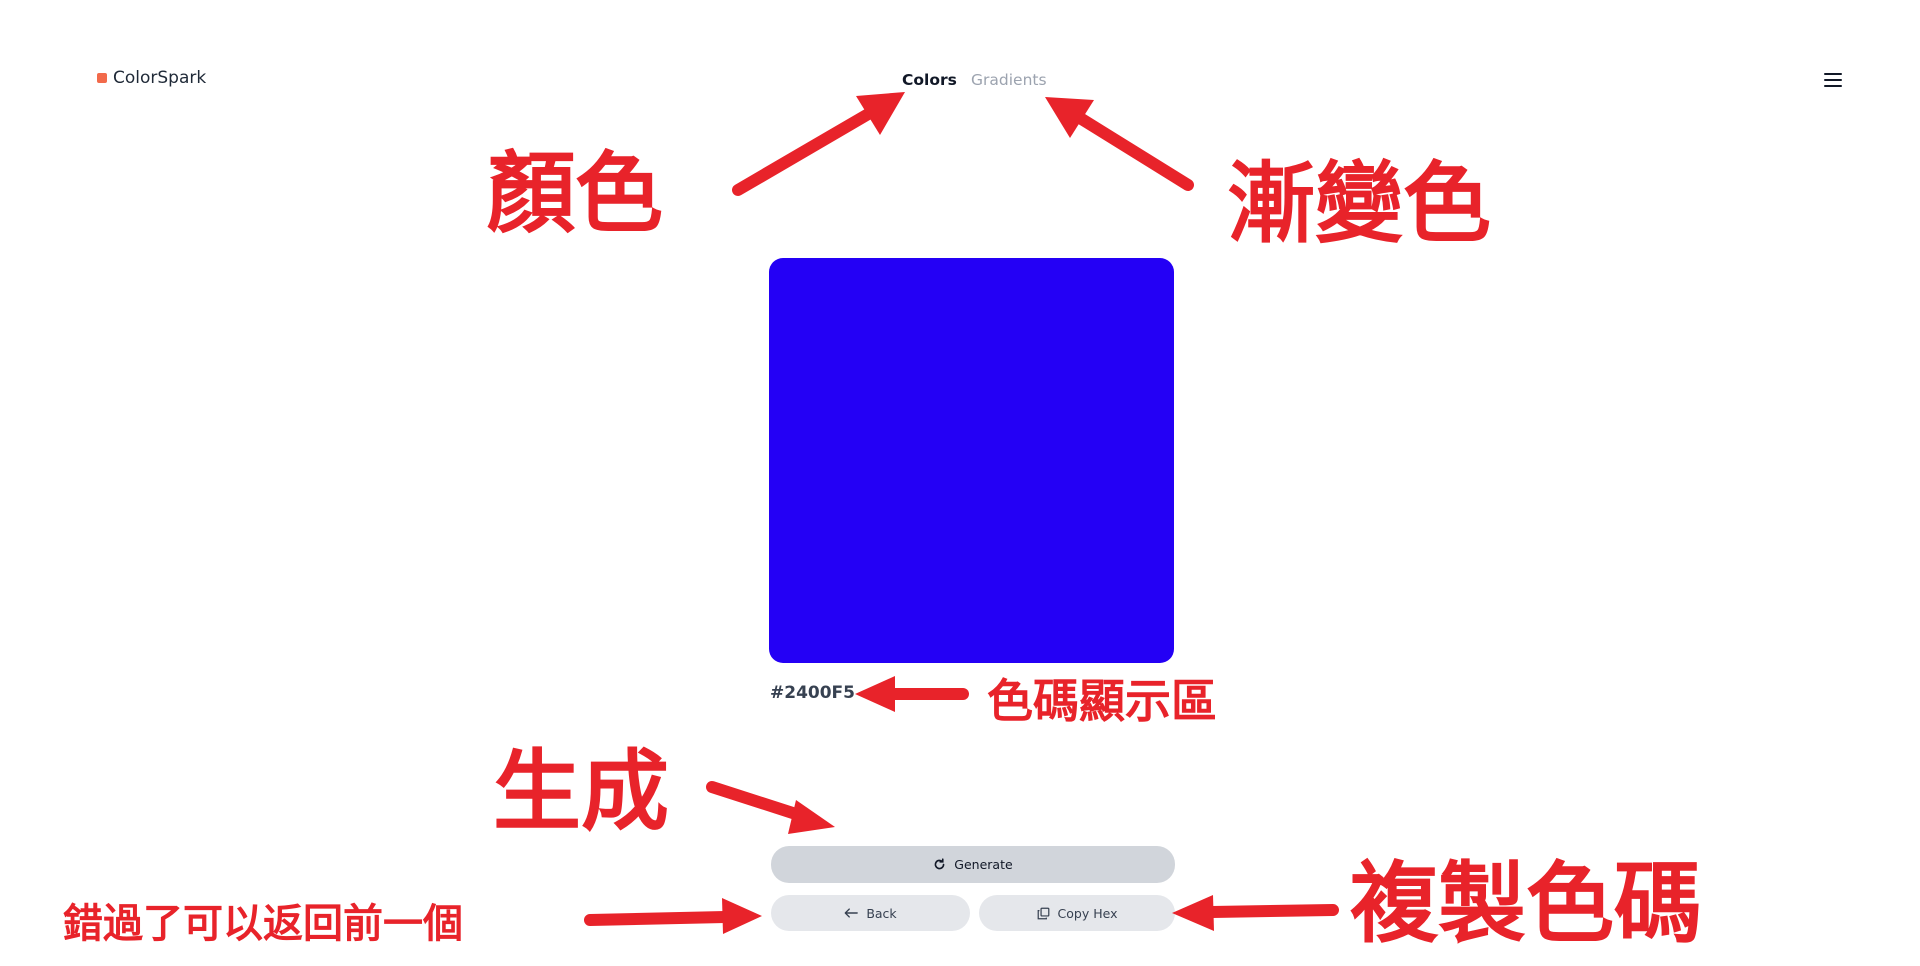  I want to click on logo-mark-icon, so click(102, 78).